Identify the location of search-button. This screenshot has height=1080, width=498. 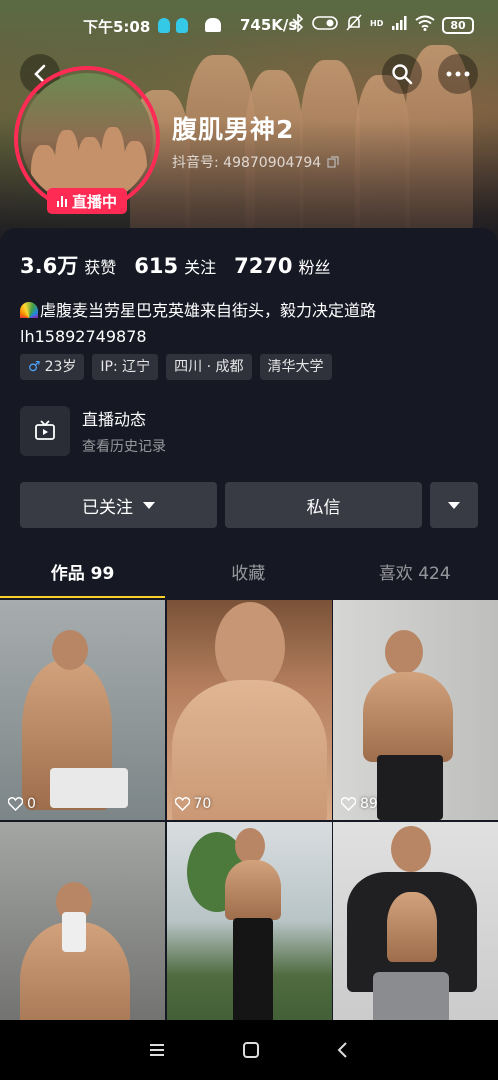
(402, 74).